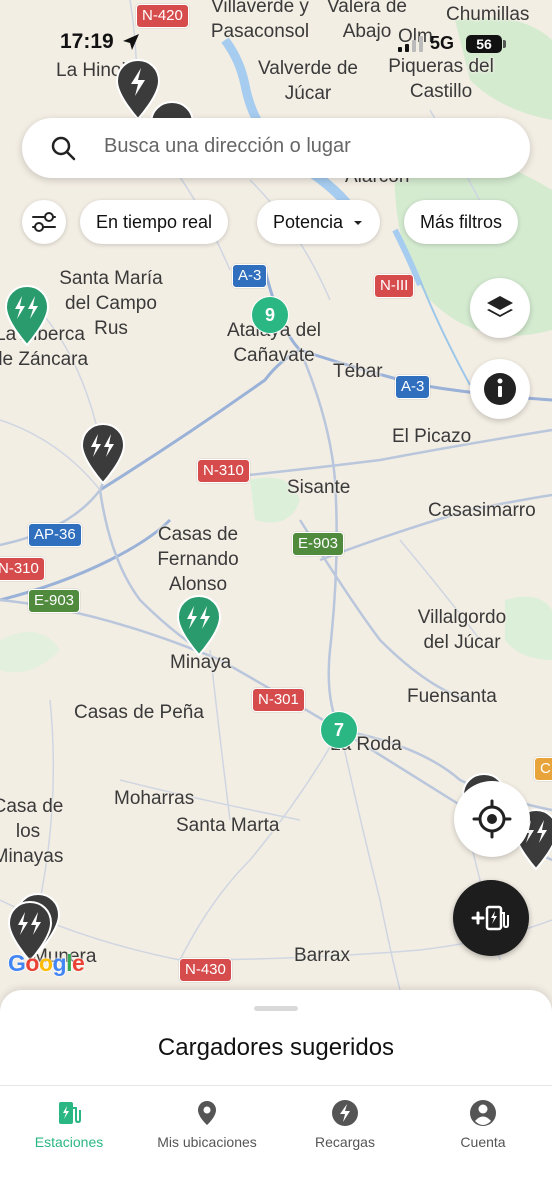  I want to click on account-icon, so click(483, 1113).